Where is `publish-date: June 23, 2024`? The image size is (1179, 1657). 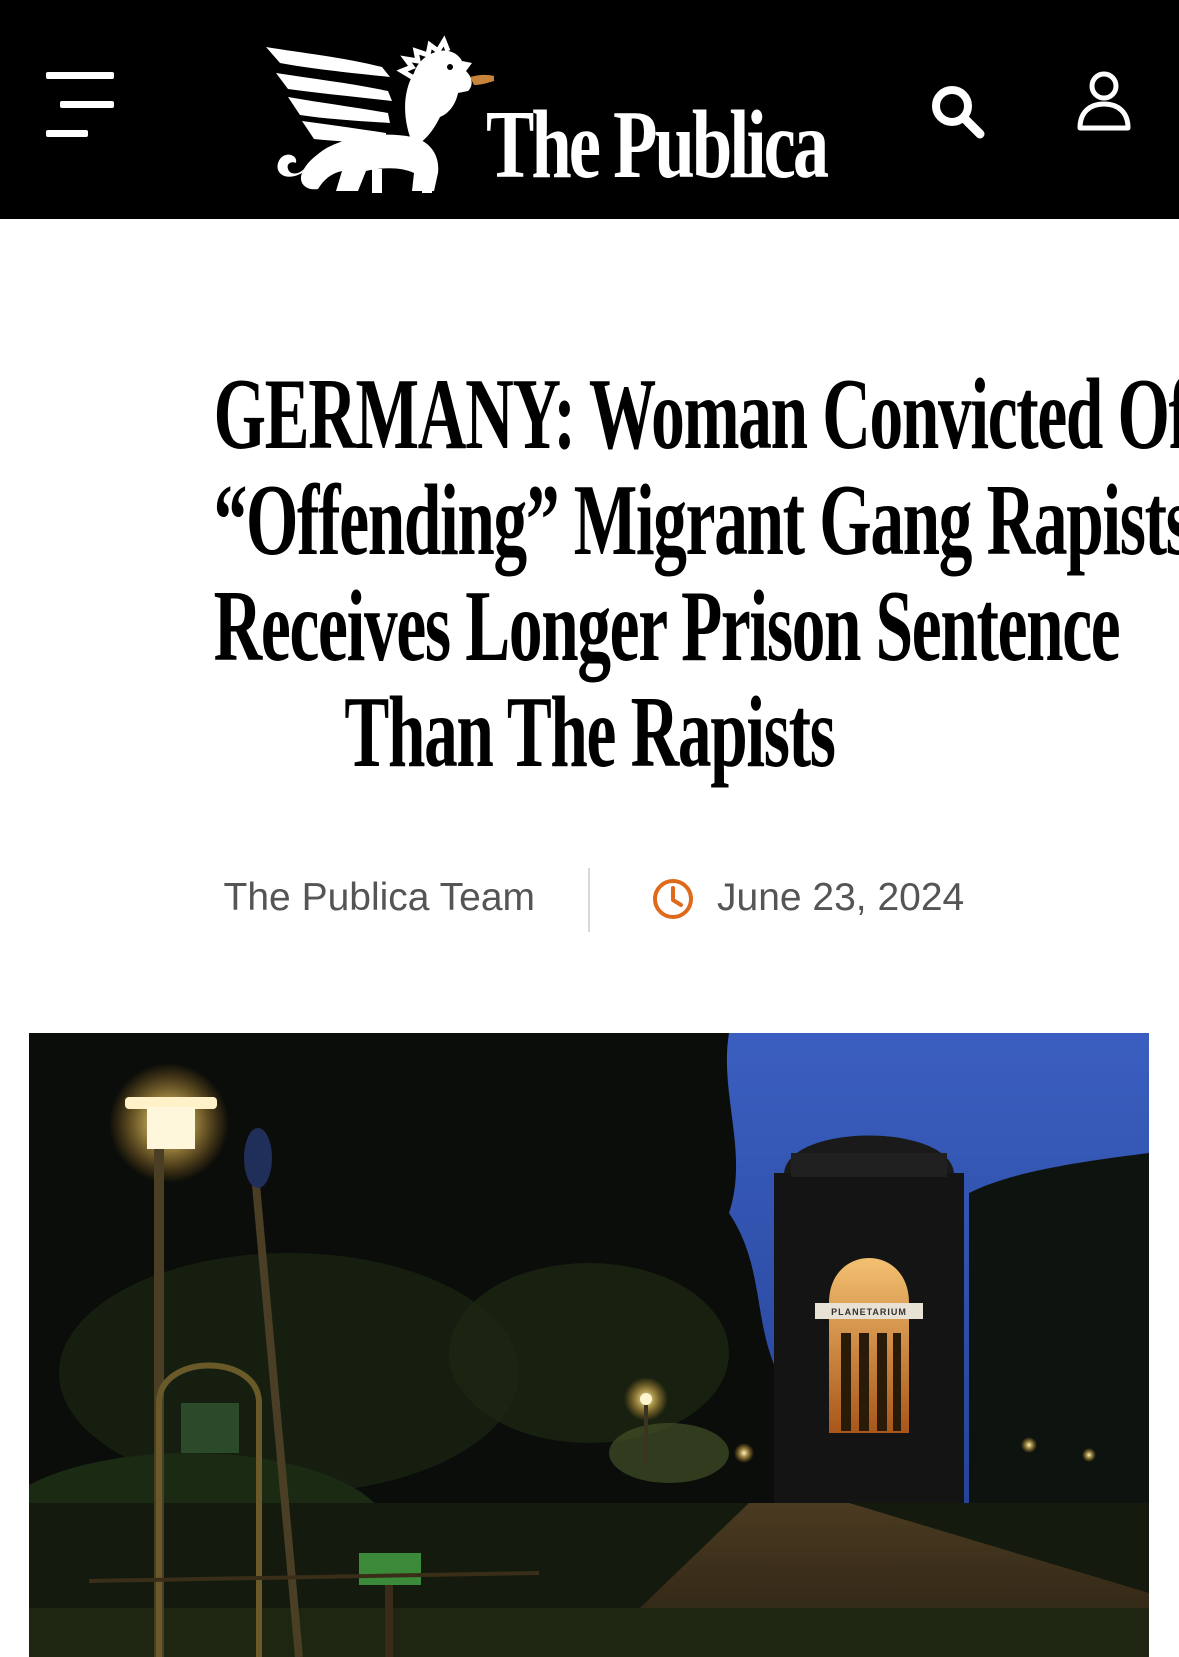 publish-date: June 23, 2024 is located at coordinates (841, 897).